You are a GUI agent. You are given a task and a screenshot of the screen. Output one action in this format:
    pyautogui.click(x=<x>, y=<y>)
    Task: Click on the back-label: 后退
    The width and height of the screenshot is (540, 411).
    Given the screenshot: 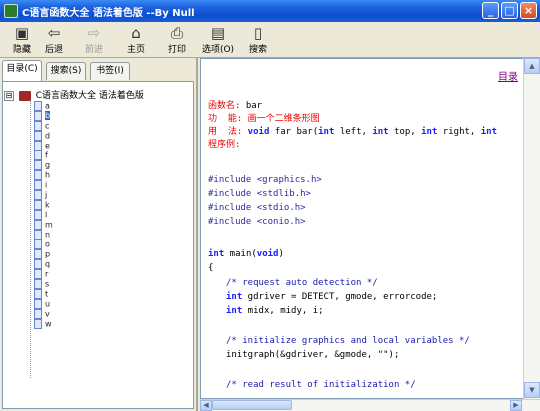 What is the action you would take?
    pyautogui.click(x=53, y=50)
    